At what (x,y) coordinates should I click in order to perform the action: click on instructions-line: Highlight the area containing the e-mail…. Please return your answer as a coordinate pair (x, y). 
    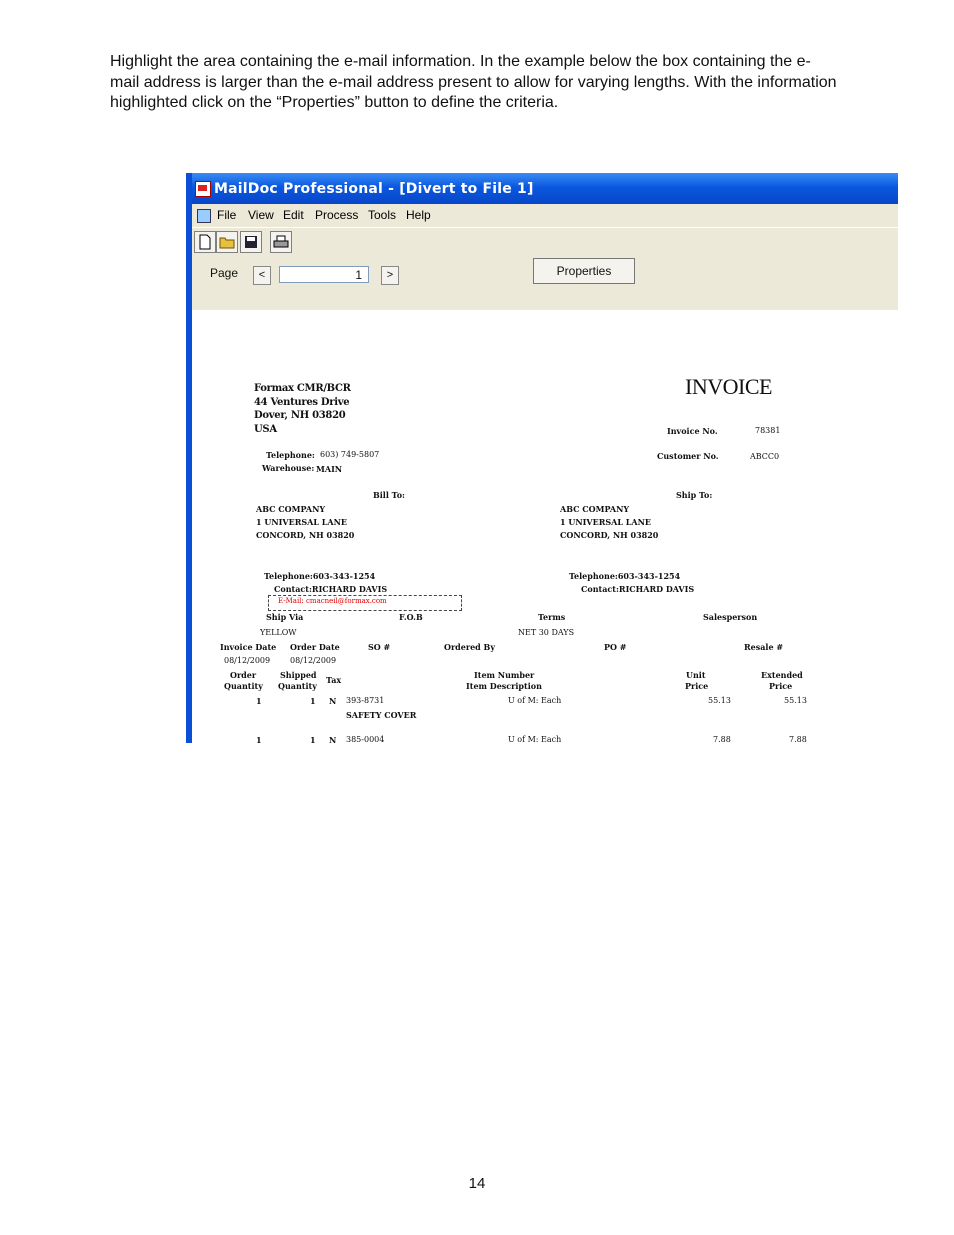
    Looking at the image, I should click on (460, 61).